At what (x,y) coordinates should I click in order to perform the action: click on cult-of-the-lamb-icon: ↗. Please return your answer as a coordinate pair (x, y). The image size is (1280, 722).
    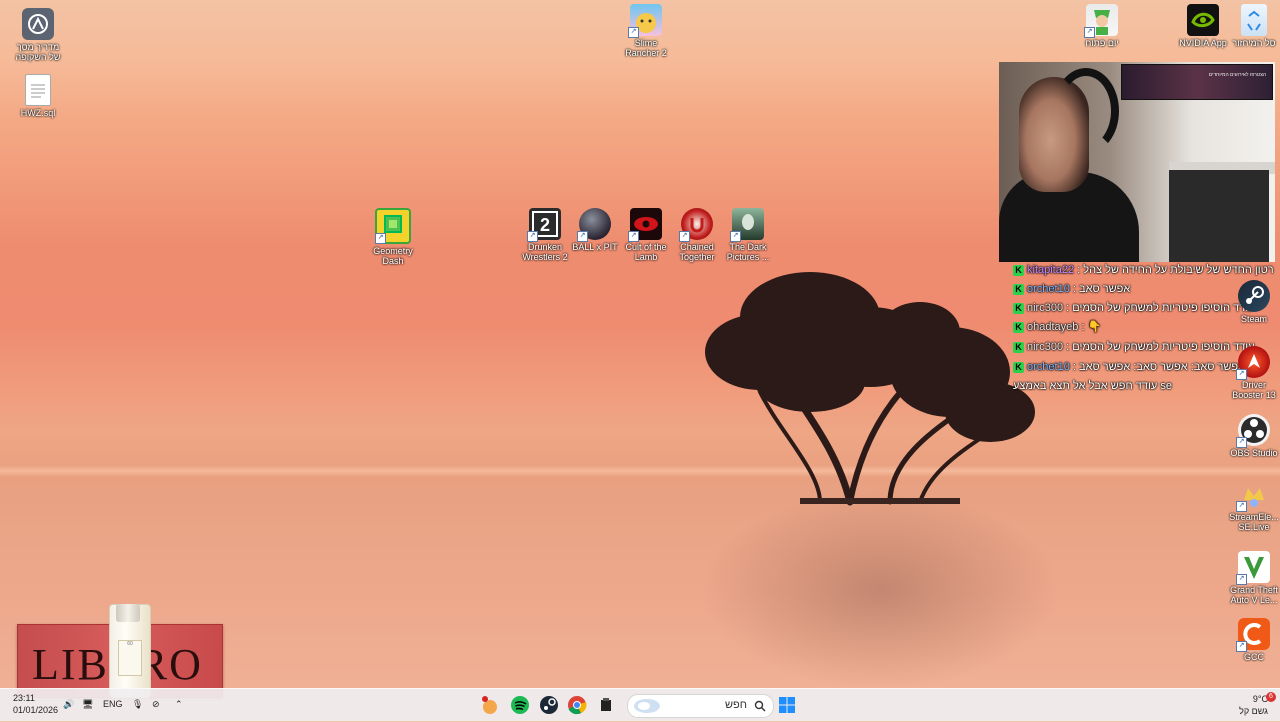
    Looking at the image, I should click on (645, 225).